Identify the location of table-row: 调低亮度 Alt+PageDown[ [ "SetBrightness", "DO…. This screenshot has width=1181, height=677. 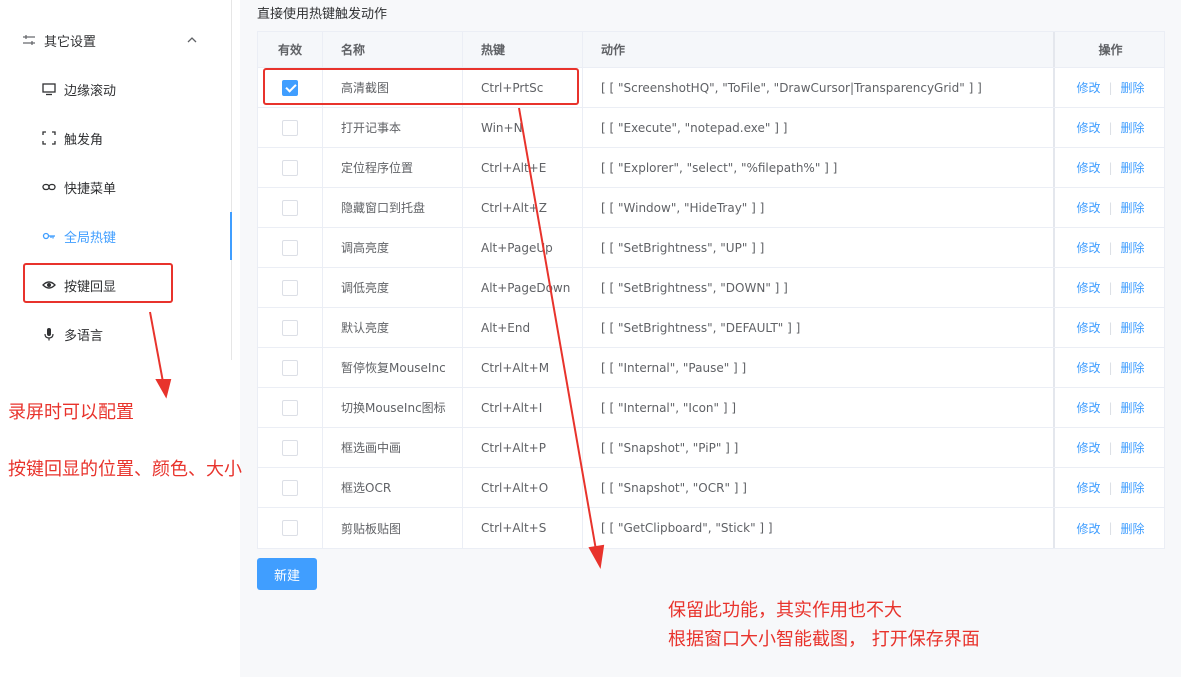
(711, 288).